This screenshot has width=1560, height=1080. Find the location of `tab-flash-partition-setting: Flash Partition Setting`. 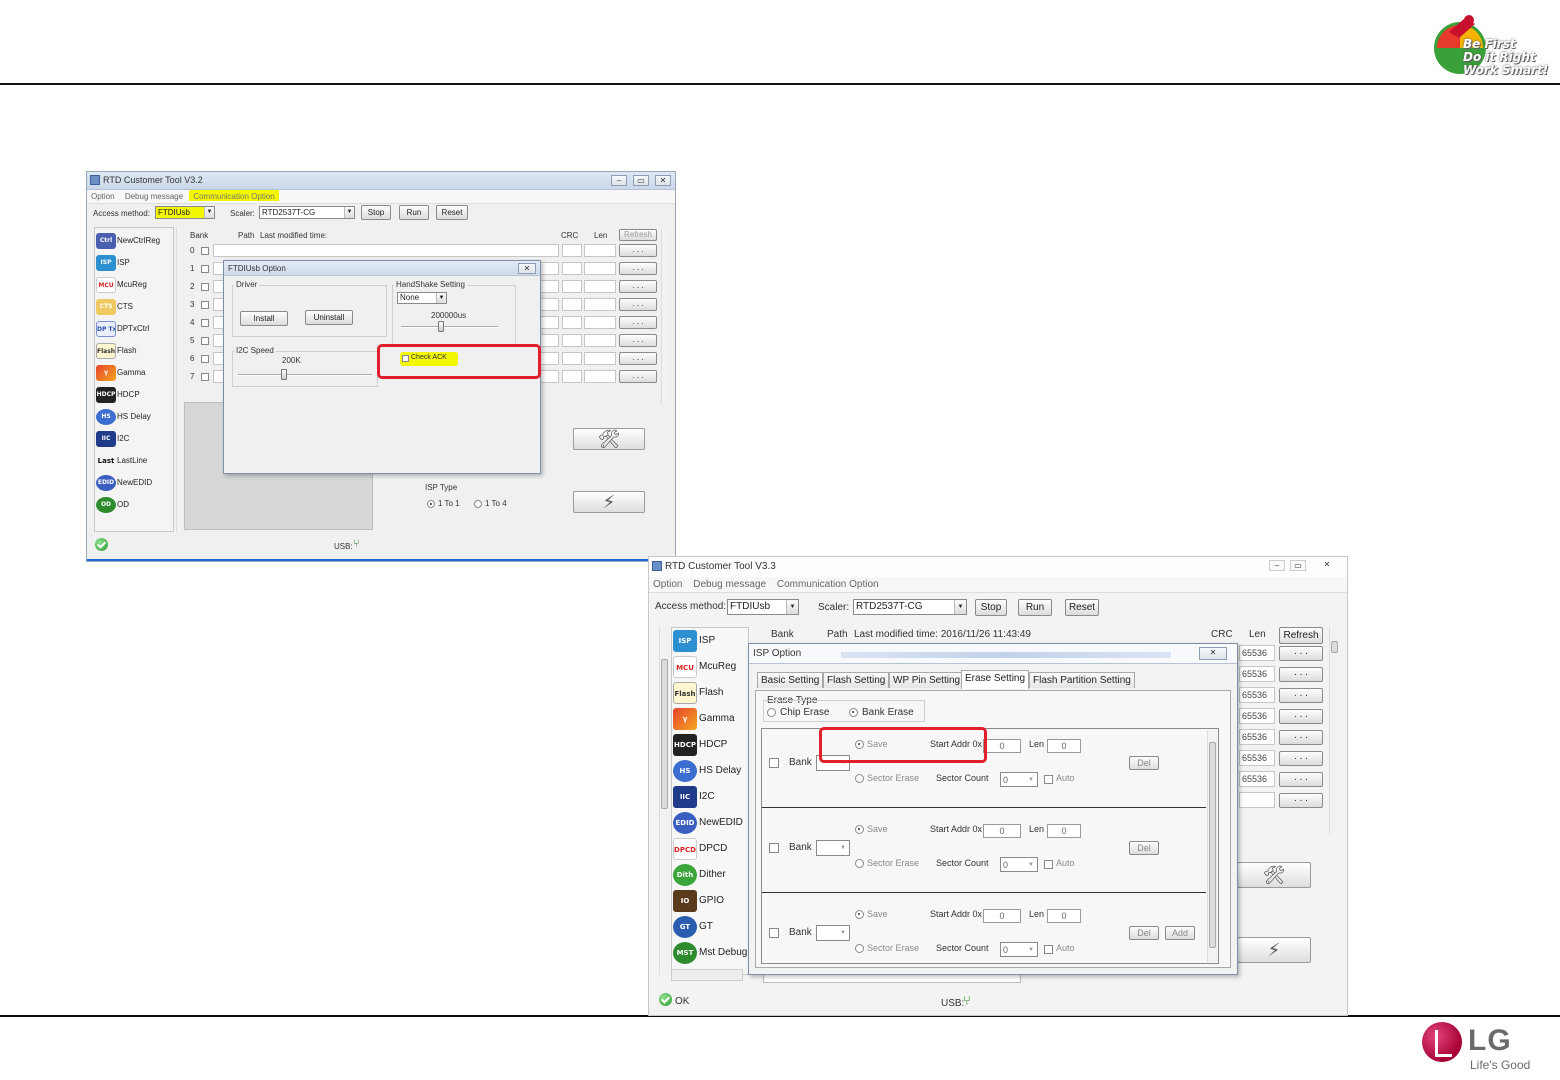

tab-flash-partition-setting: Flash Partition Setting is located at coordinates (1082, 680).